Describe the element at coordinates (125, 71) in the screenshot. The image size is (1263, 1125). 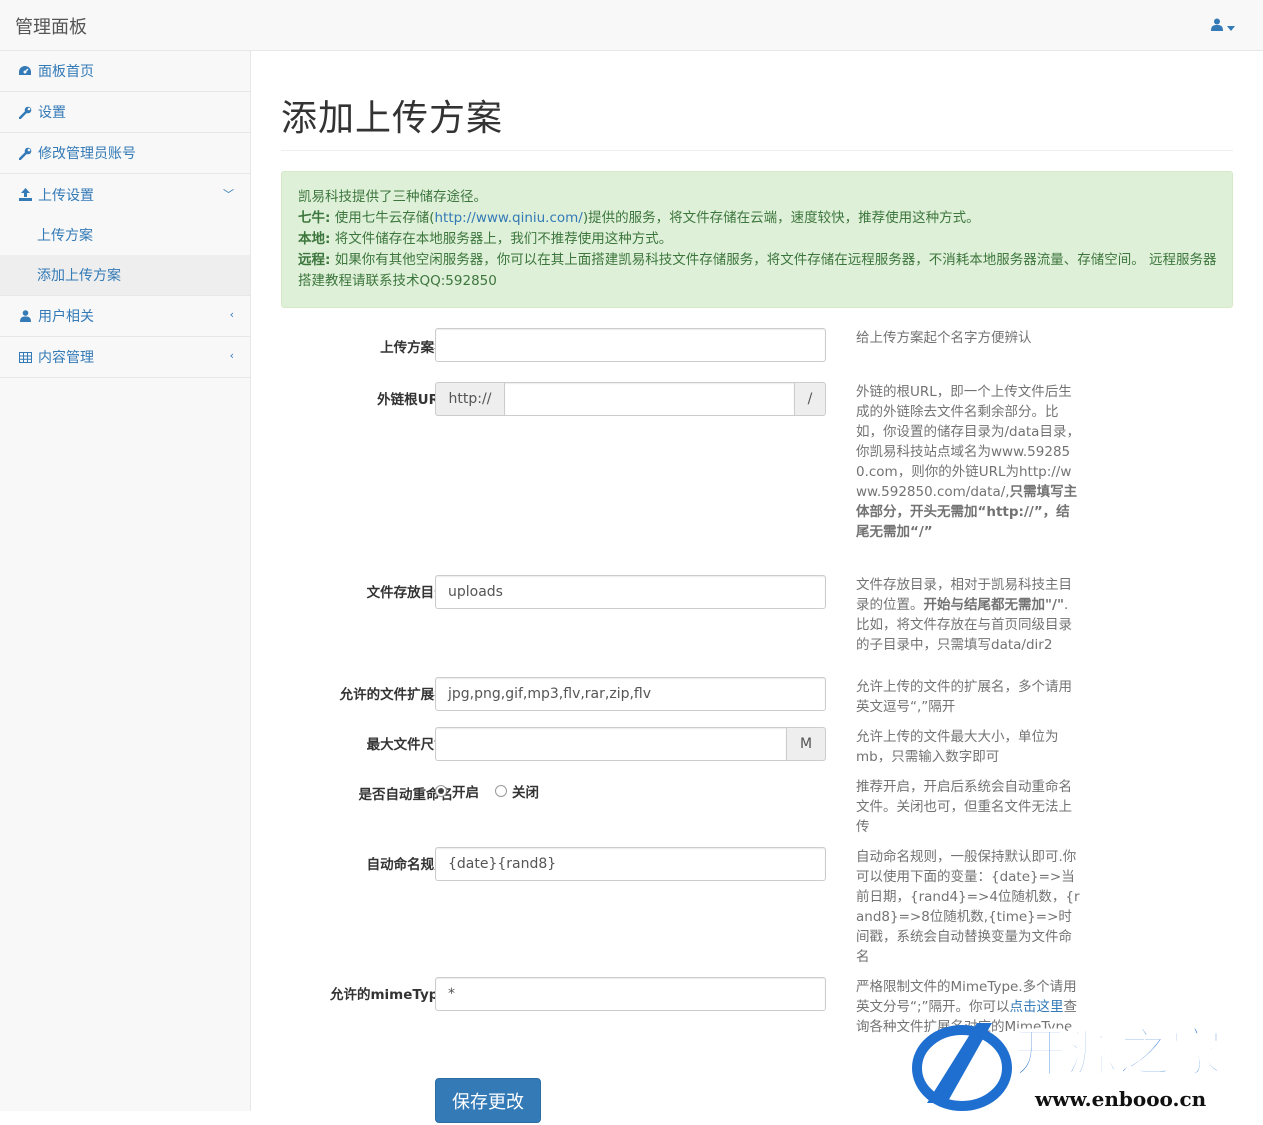
I see `sidebar-item-dashboard: 面板首页` at that location.